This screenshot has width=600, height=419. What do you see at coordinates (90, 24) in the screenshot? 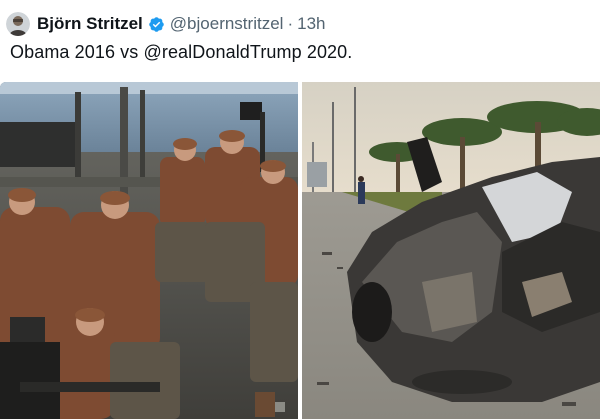
I see `author-name: Björn Stritzel` at bounding box center [90, 24].